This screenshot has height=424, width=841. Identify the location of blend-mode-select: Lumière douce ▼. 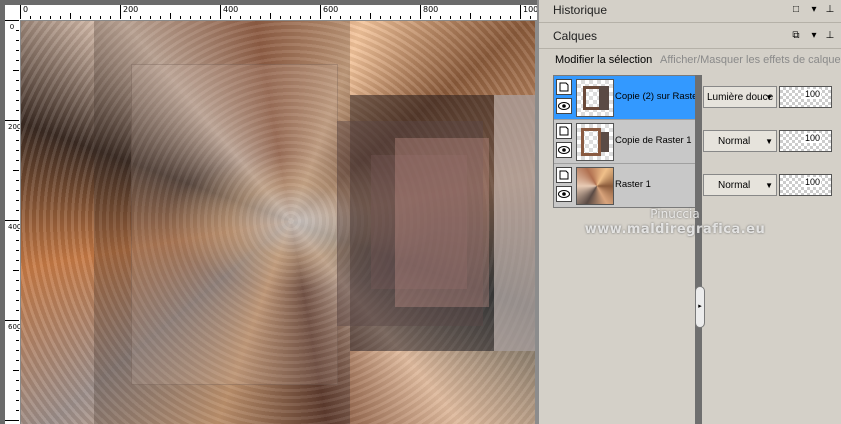
(740, 97).